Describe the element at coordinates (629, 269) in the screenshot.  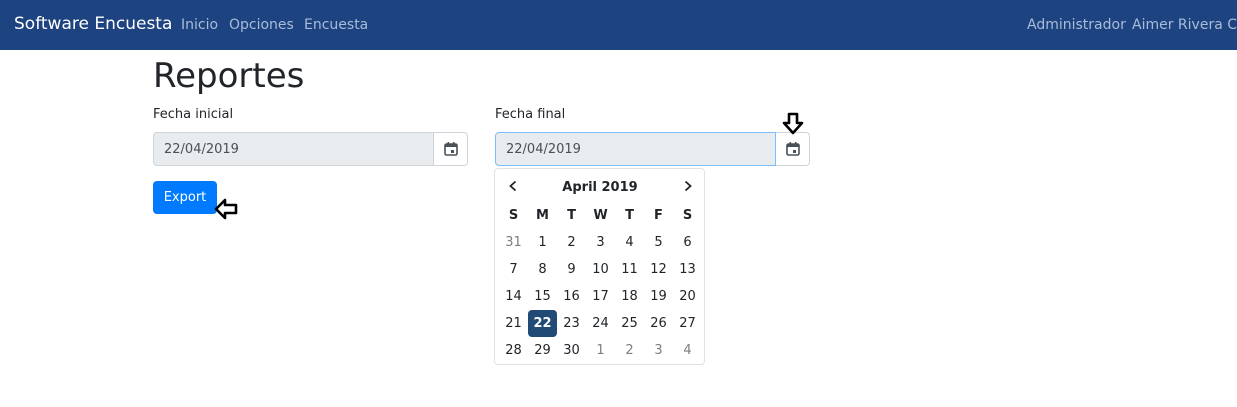
I see `day-cell: 11` at that location.